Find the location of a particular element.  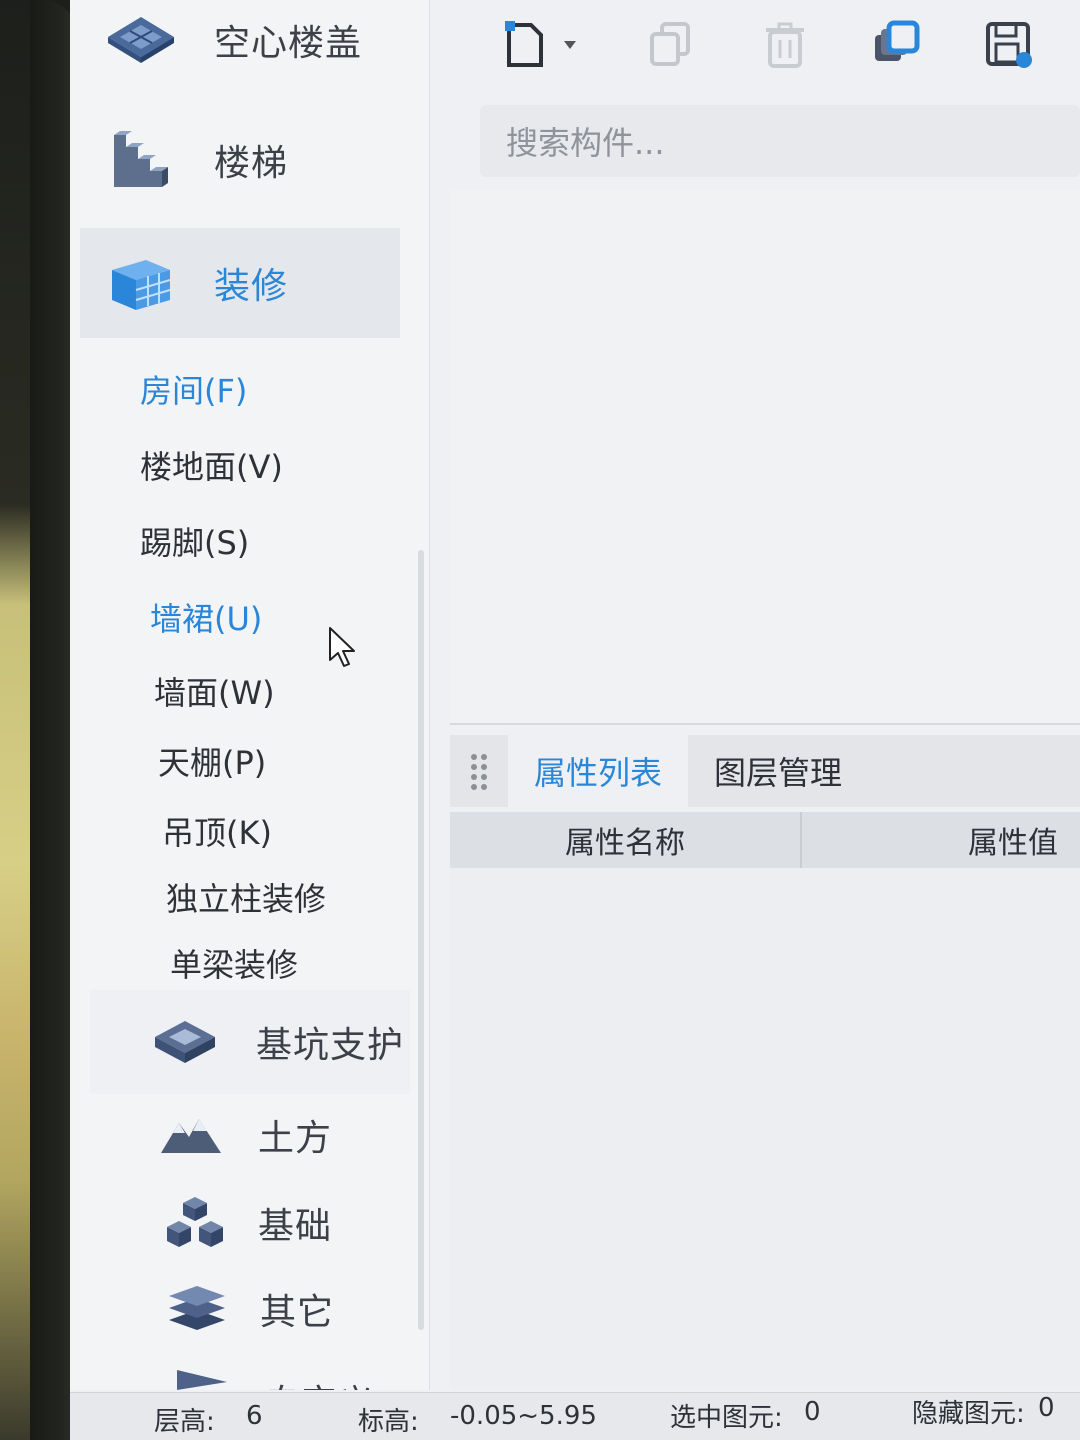

foundation-pit-icon is located at coordinates (185, 1042).